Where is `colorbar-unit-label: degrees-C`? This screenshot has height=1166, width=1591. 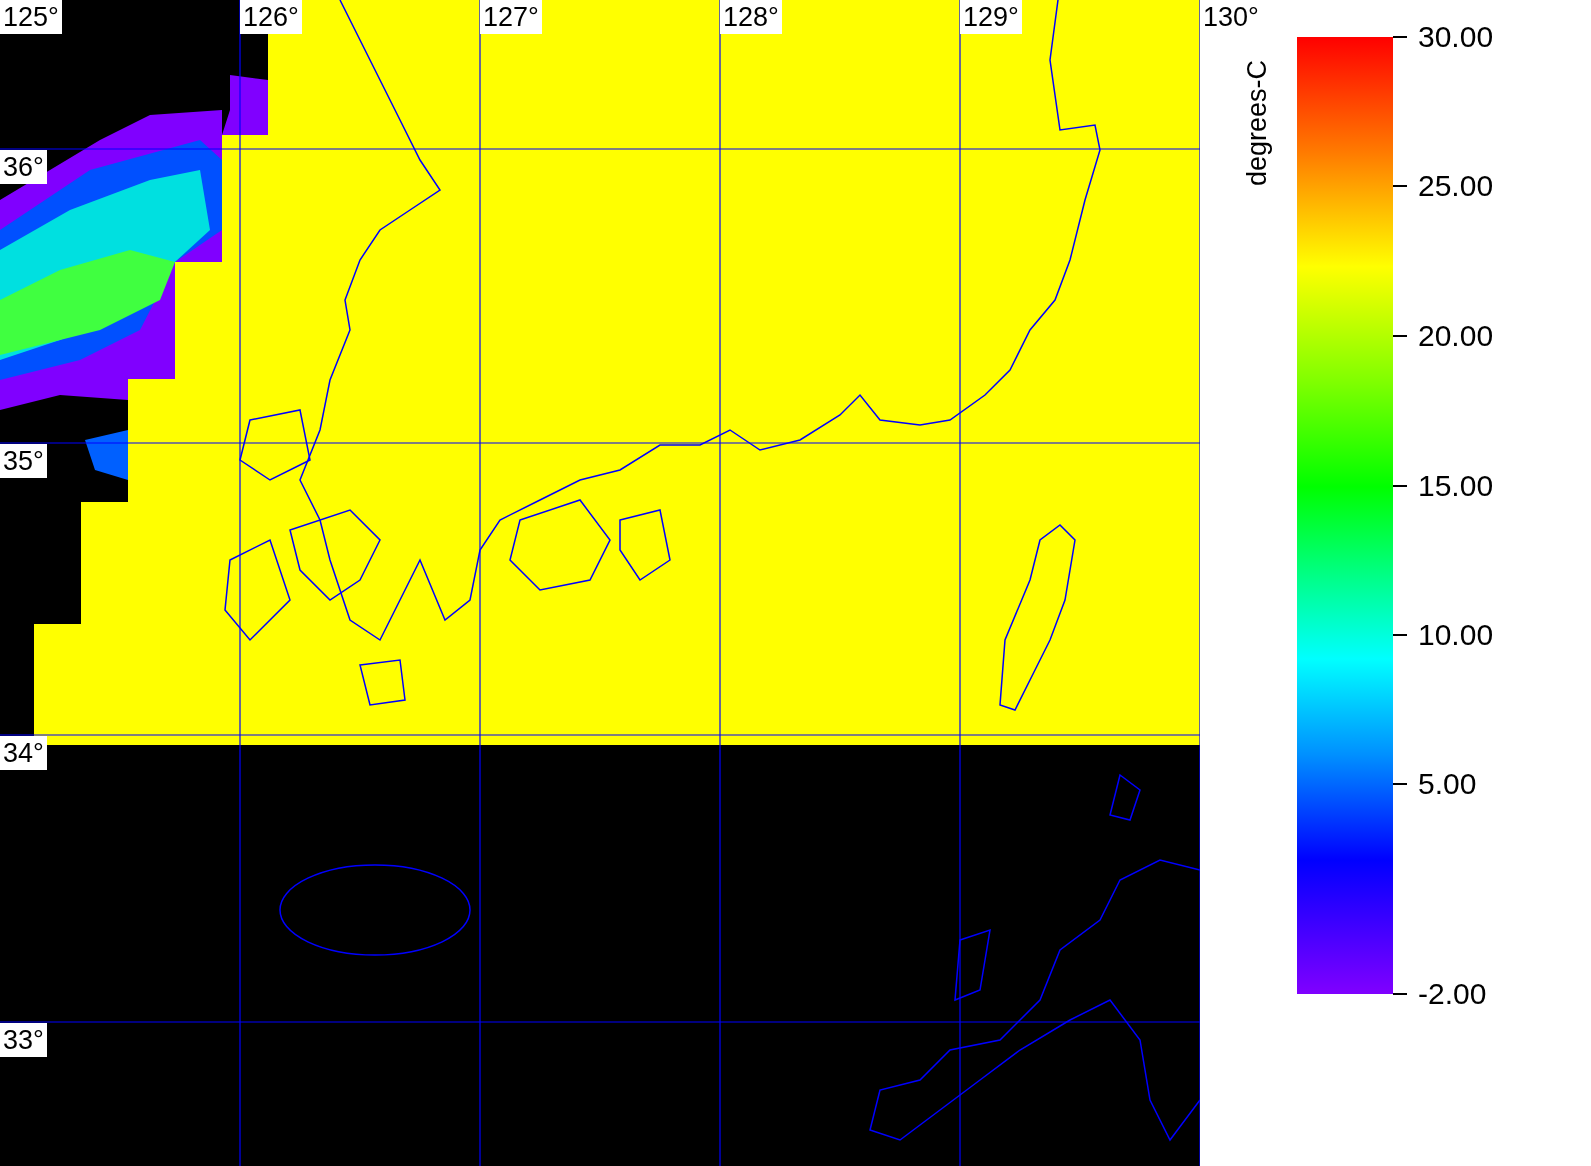
colorbar-unit-label: degrees-C is located at coordinates (1257, 122).